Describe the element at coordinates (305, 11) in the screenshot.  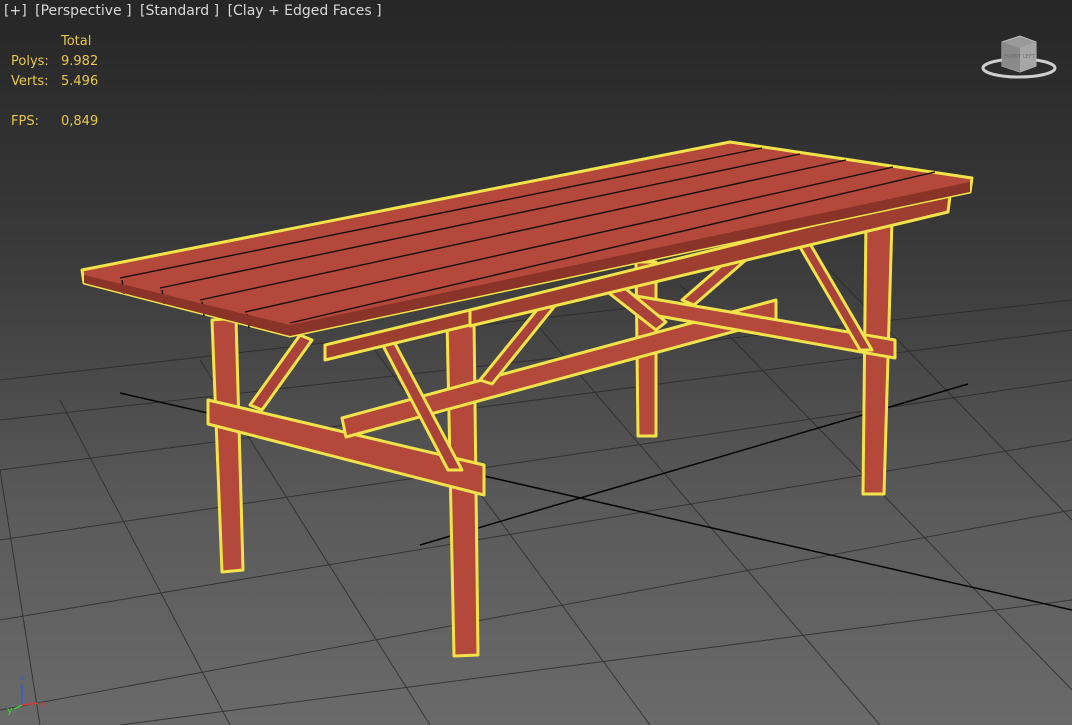
I see `visual-style-menu: [Clay + Edged Faces ]` at that location.